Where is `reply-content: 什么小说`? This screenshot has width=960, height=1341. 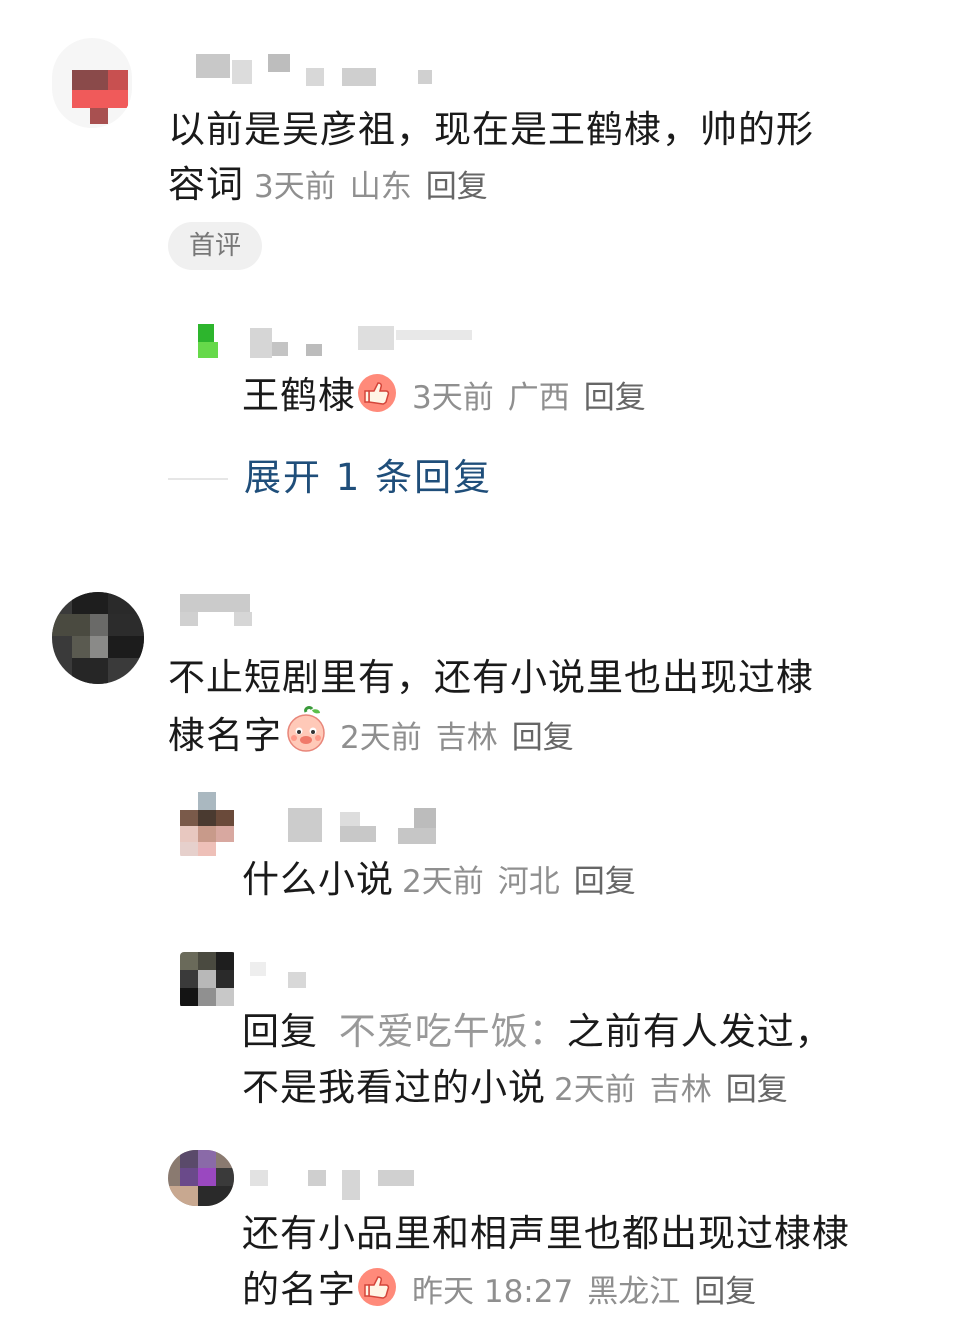
reply-content: 什么小说 is located at coordinates (318, 879).